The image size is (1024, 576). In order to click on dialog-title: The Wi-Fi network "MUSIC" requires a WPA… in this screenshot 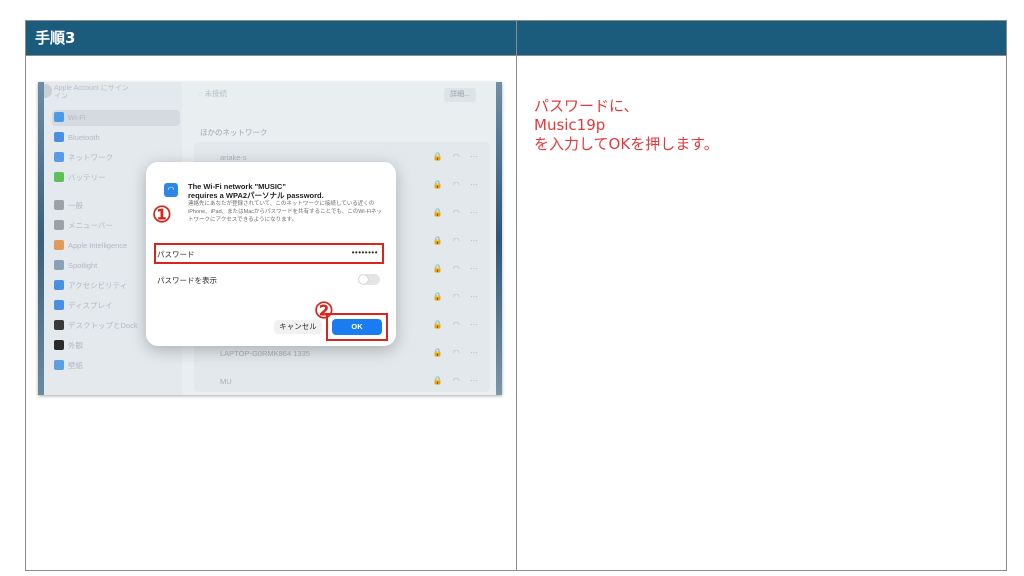, I will do `click(256, 191)`.